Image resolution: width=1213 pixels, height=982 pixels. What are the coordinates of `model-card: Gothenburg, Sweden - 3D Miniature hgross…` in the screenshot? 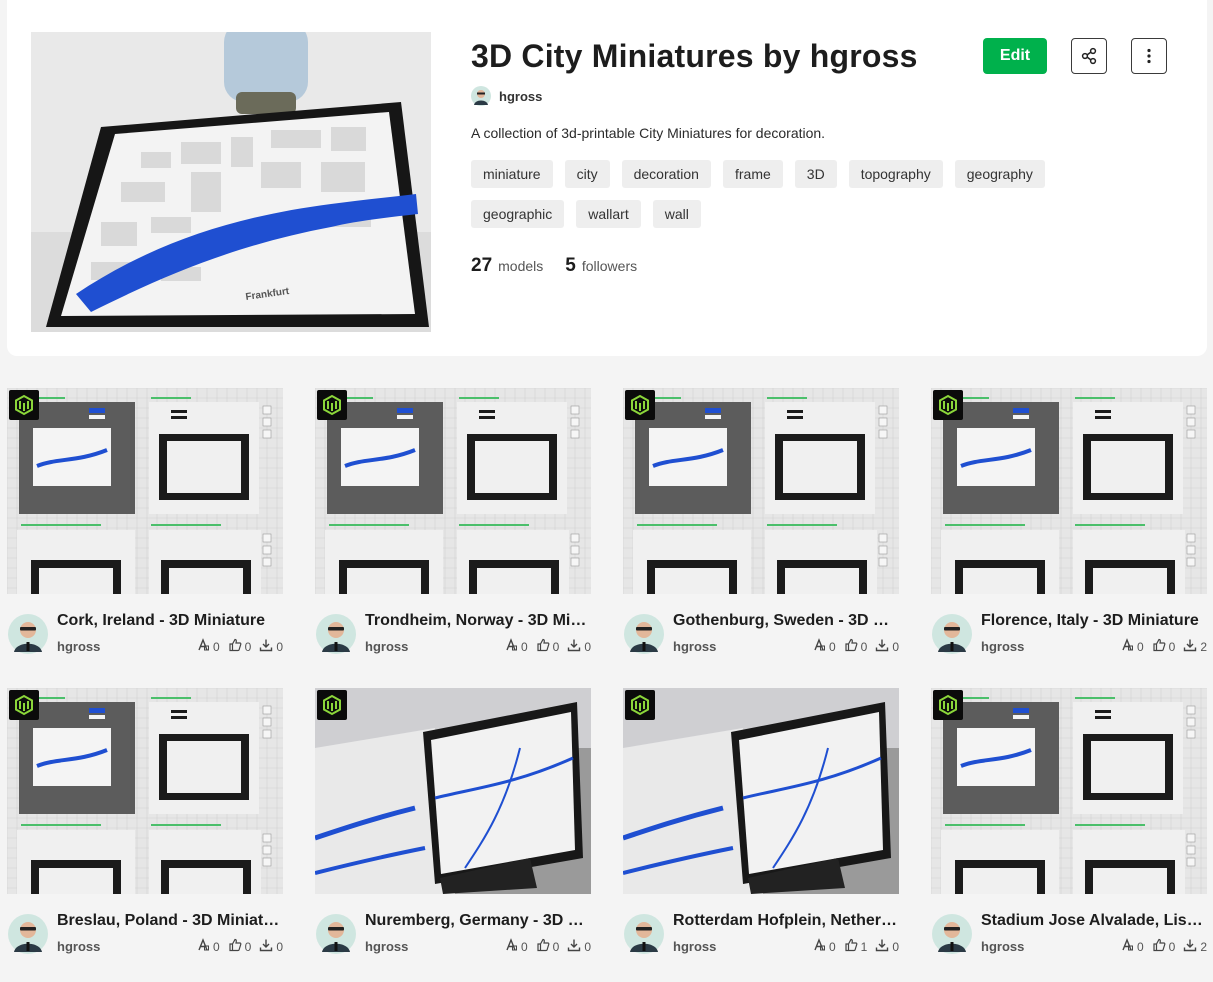 It's located at (761, 530).